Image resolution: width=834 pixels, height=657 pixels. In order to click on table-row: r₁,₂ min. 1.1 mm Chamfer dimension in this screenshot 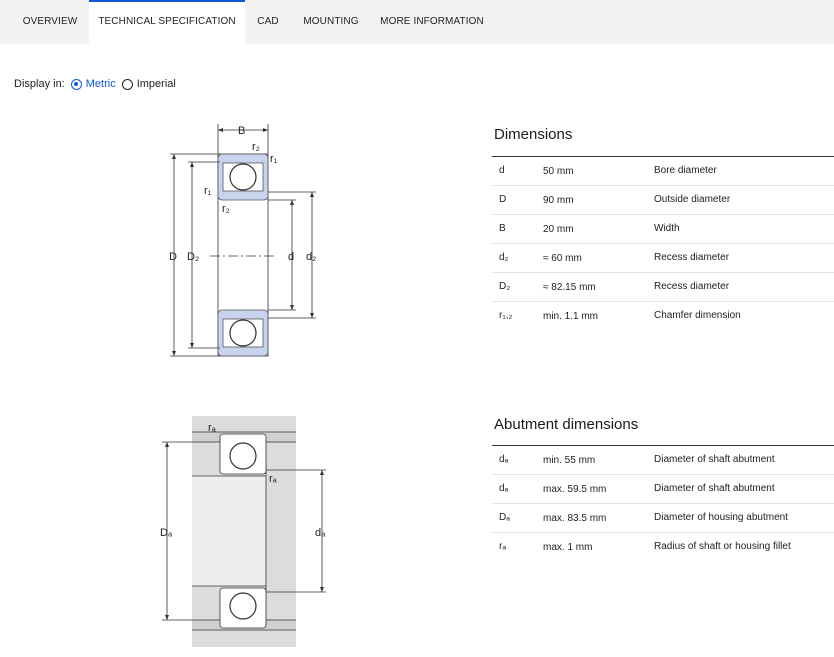, I will do `click(663, 316)`.